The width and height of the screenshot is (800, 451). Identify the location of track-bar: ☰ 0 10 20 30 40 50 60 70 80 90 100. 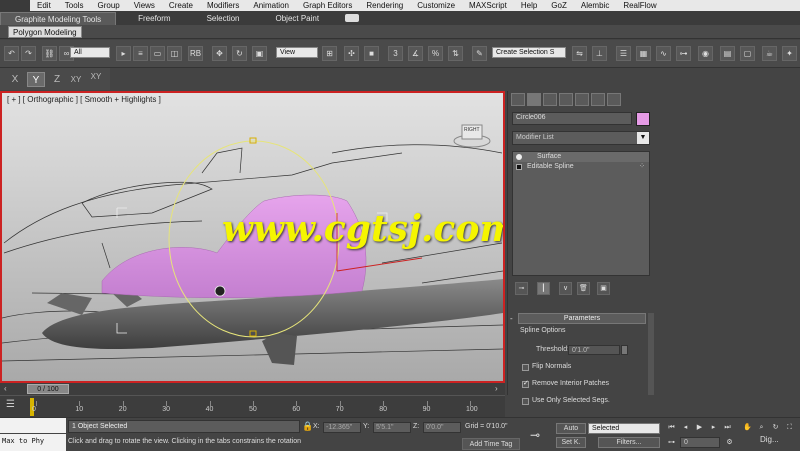
(252, 406).